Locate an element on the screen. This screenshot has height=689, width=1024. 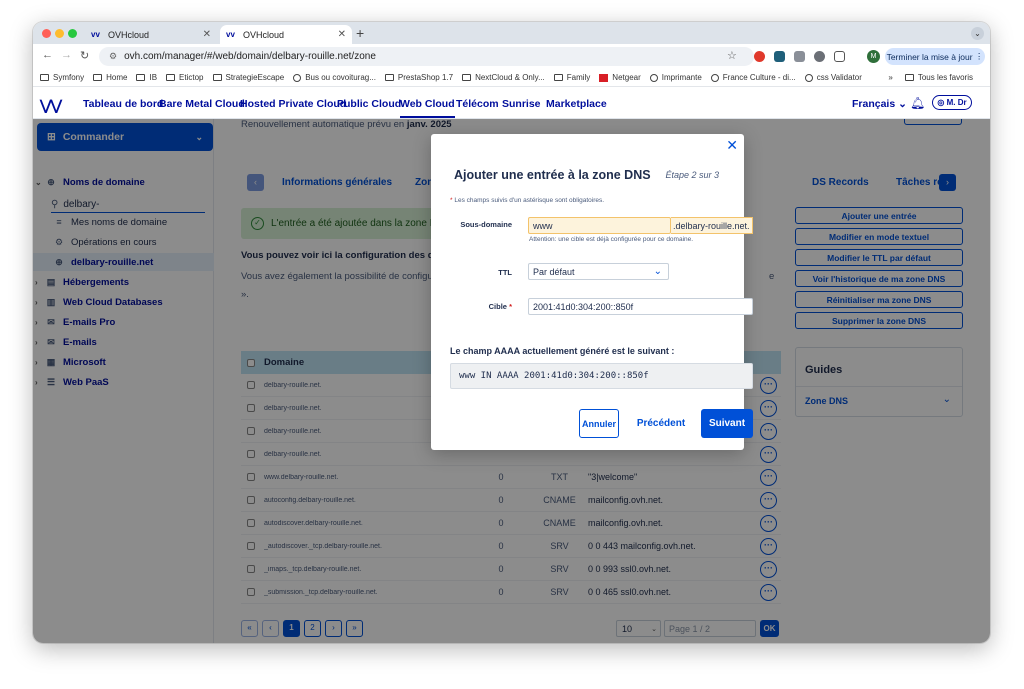
cancel-button: Annuler is located at coordinates (599, 423).